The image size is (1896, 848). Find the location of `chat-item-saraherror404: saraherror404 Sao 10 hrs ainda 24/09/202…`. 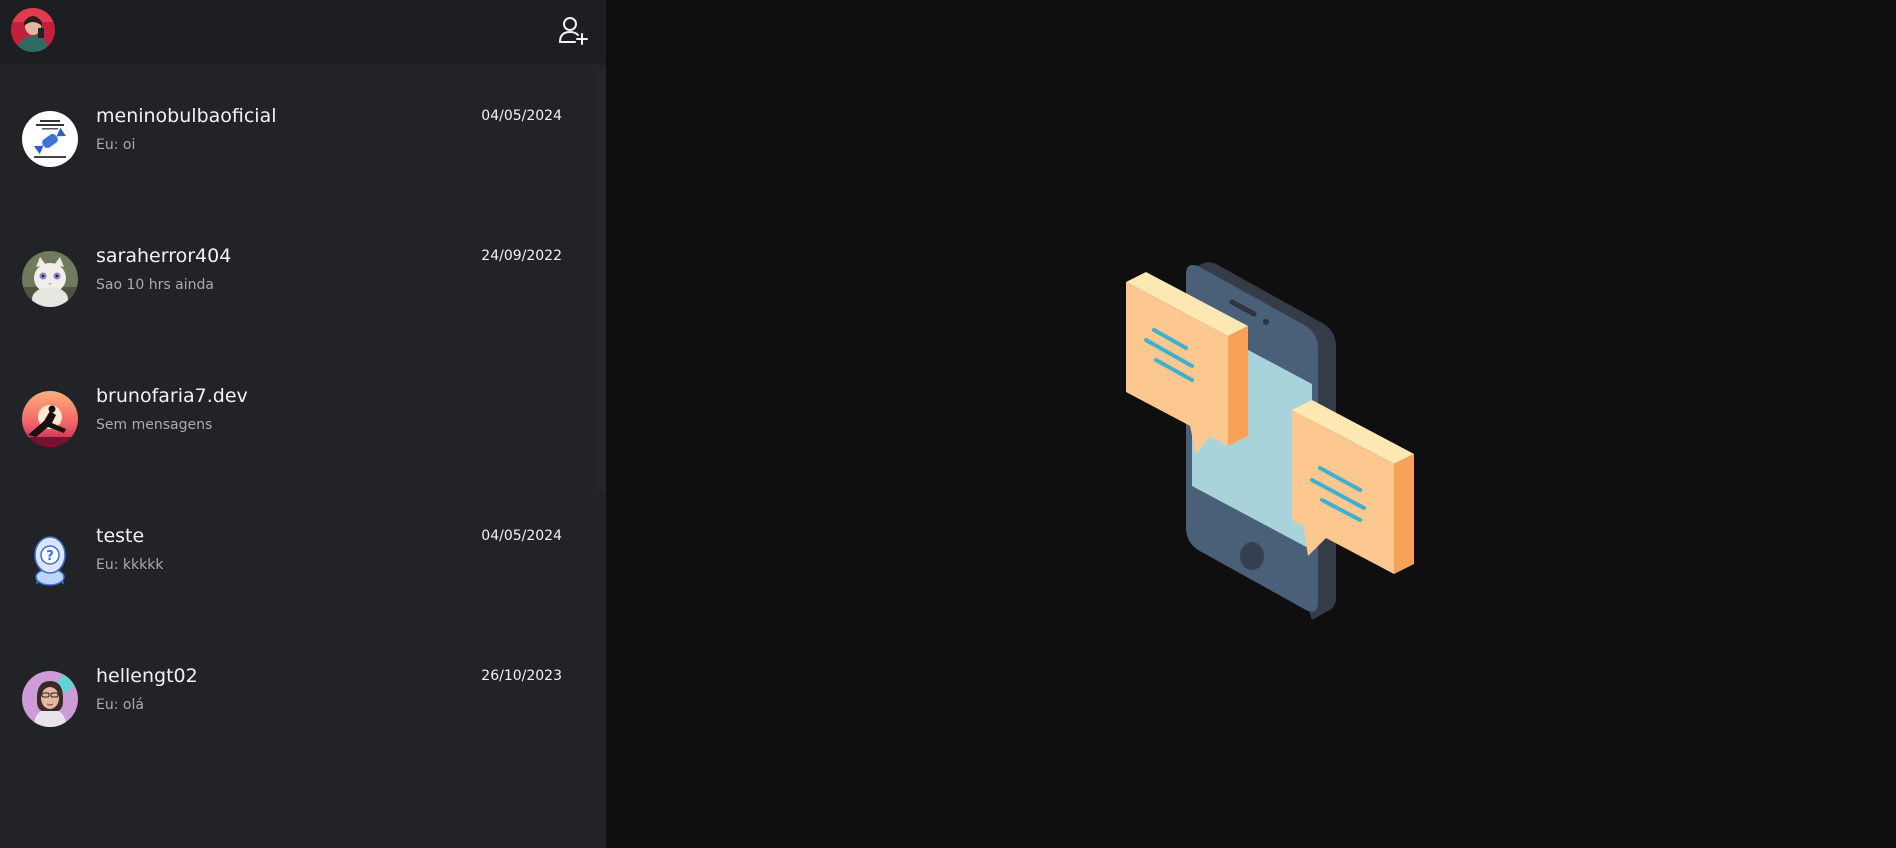

chat-item-saraherror404: saraherror404 Sao 10 hrs ainda 24/09/202… is located at coordinates (298, 273).